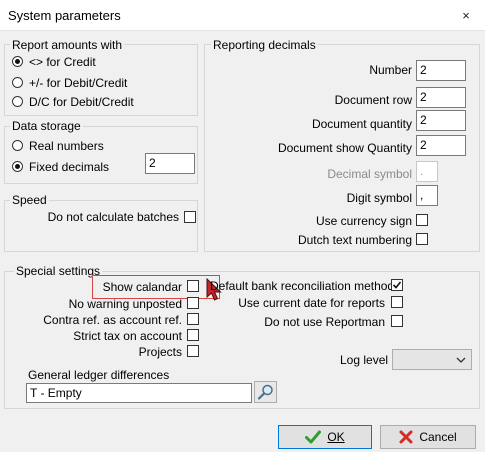 The image size is (485, 452). Describe the element at coordinates (369, 174) in the screenshot. I see `decimal-symbol-label: Decimal symbol` at that location.